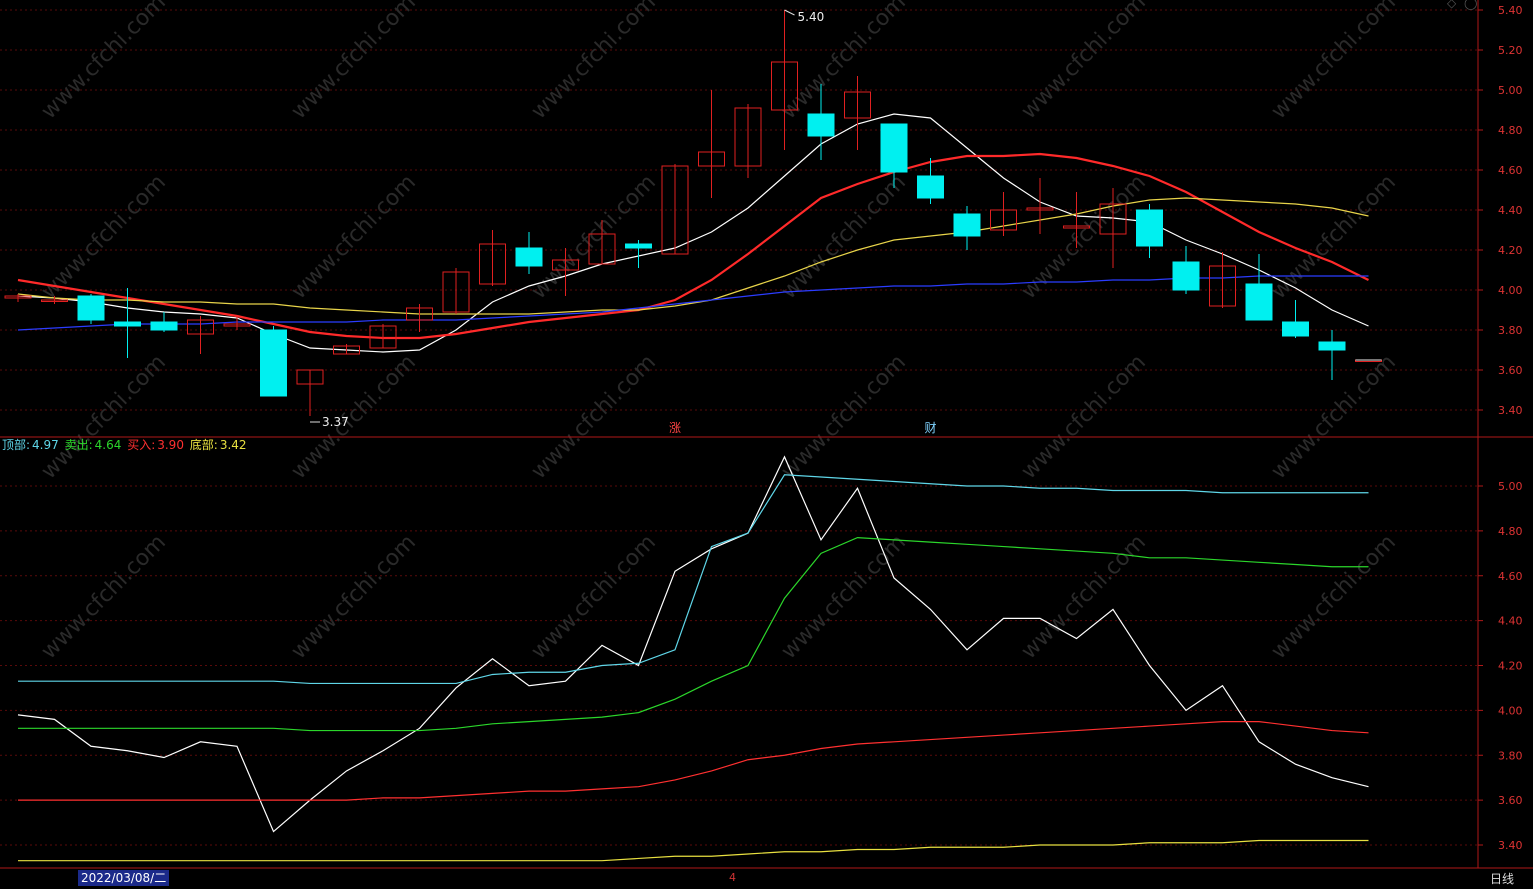 The image size is (1533, 889). Describe the element at coordinates (931, 428) in the screenshot. I see `event-marker: 财` at that location.